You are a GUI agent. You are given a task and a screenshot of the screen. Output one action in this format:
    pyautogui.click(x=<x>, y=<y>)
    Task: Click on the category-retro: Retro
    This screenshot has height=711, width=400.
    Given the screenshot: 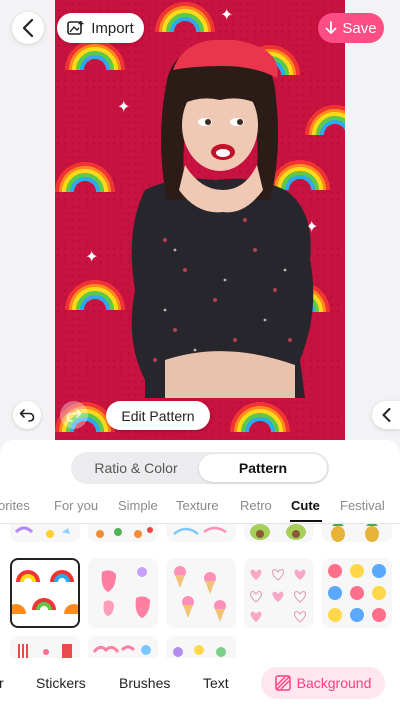 What is the action you would take?
    pyautogui.click(x=256, y=505)
    